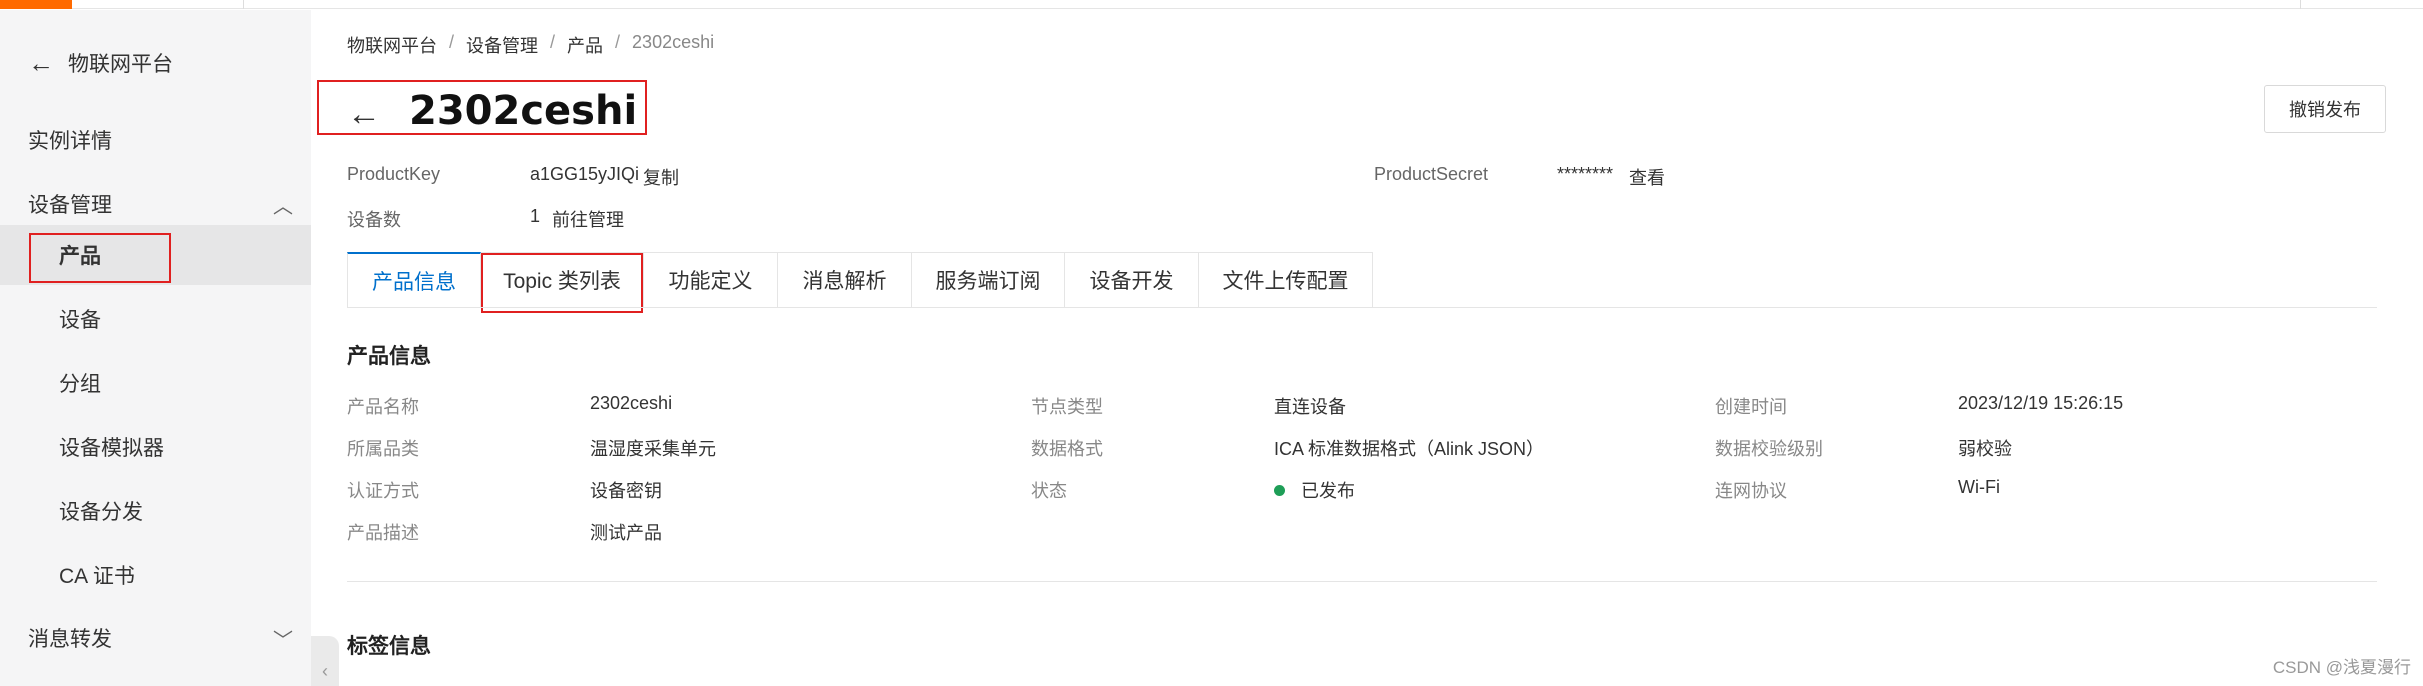 The height and width of the screenshot is (686, 2423). I want to click on sidebar-item-label: CA 证书, so click(97, 576).